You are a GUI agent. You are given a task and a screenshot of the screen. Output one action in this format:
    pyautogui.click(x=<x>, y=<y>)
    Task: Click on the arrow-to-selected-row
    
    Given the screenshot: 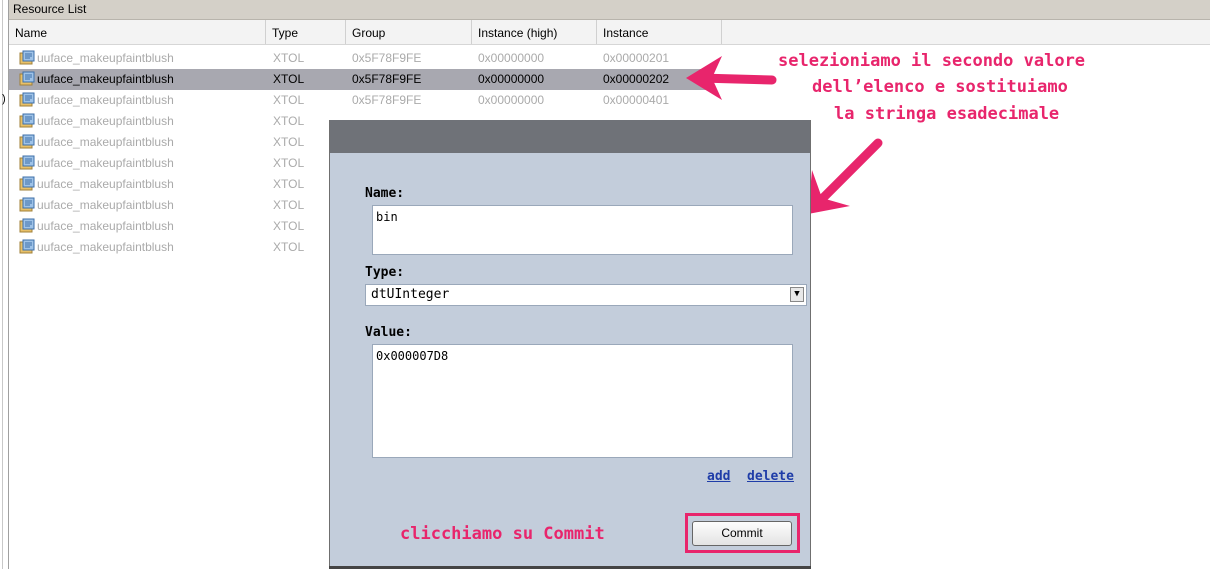 What is the action you would take?
    pyautogui.click(x=731, y=78)
    